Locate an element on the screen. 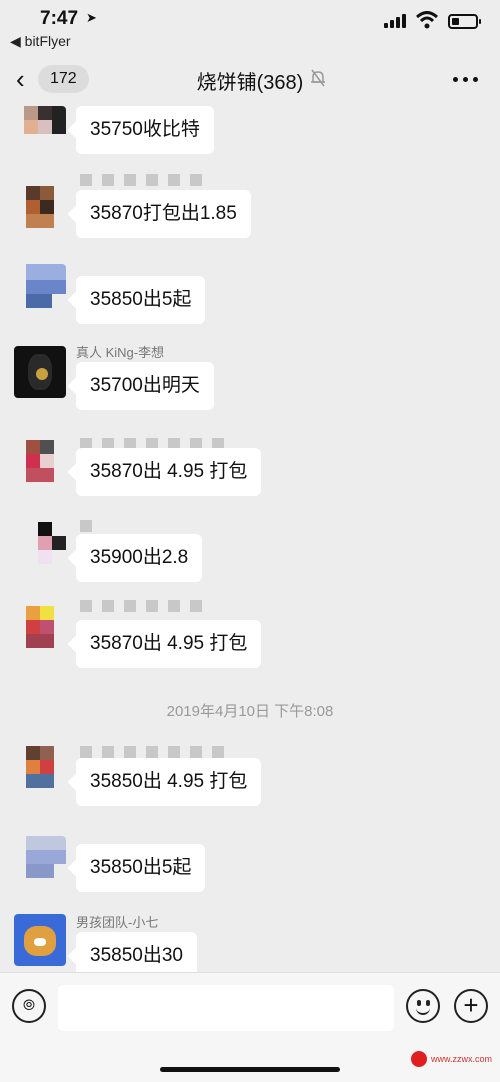 The width and height of the screenshot is (500, 1082). message-bubble: 35870打包出1.85 is located at coordinates (163, 214).